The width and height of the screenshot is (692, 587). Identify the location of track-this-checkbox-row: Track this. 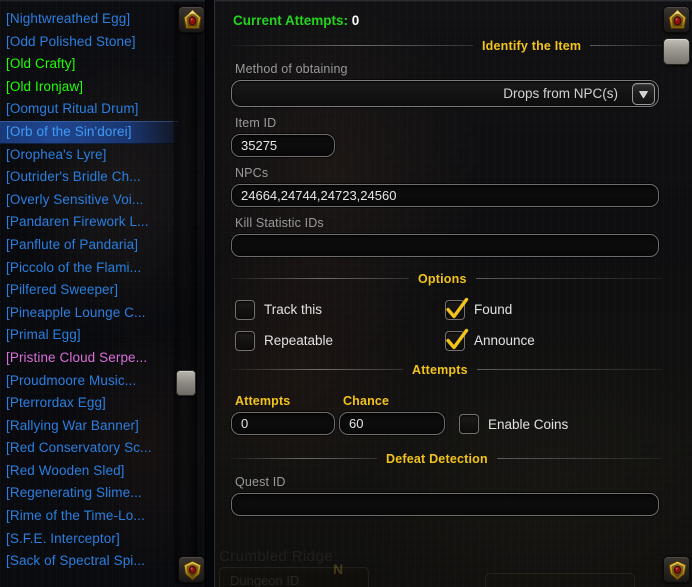
(338, 309).